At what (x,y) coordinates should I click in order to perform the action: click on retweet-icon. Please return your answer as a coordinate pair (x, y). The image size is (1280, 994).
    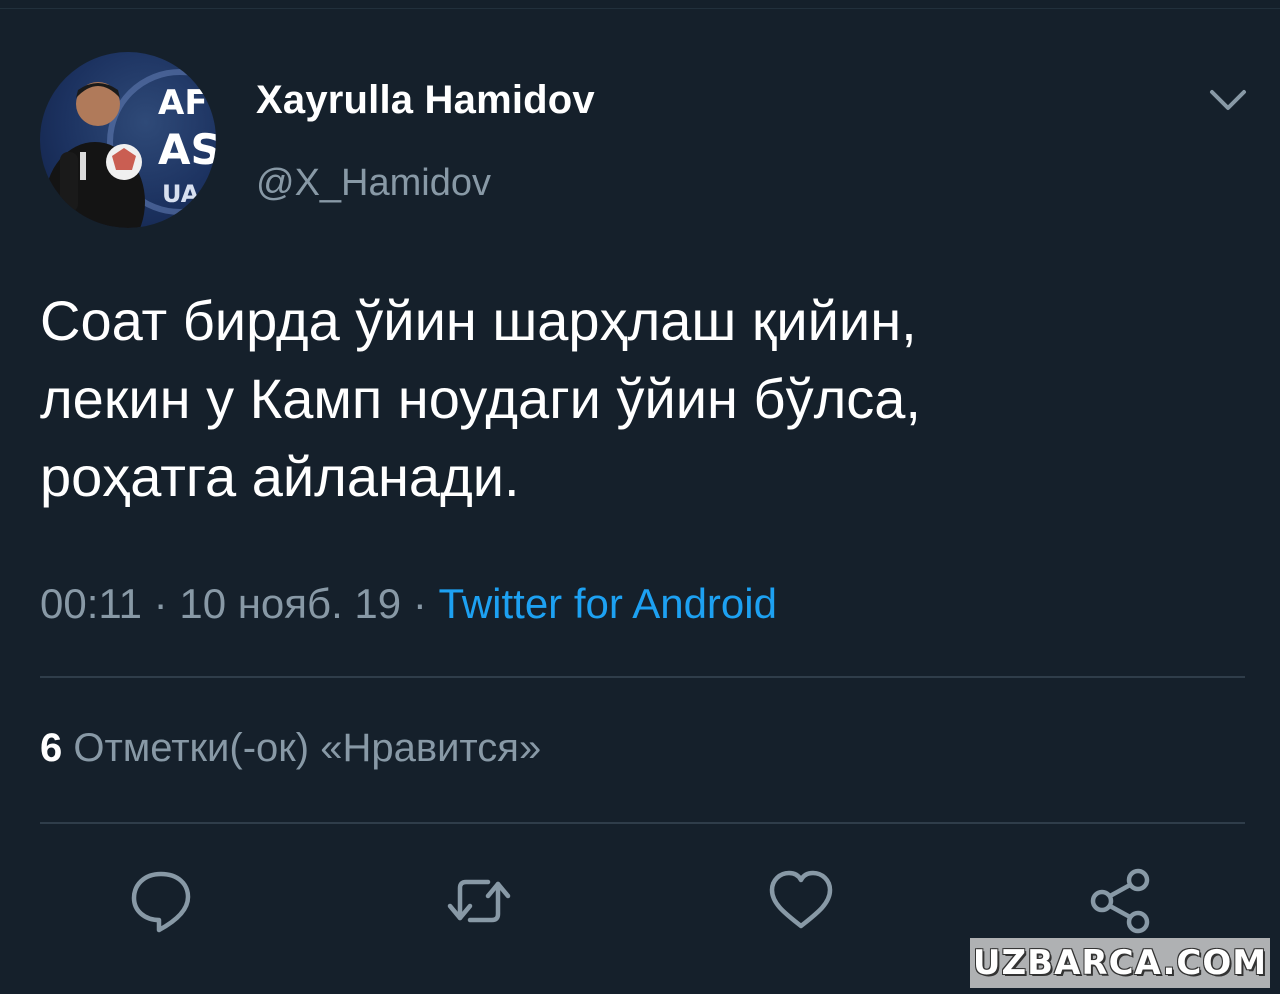
    Looking at the image, I should click on (479, 901).